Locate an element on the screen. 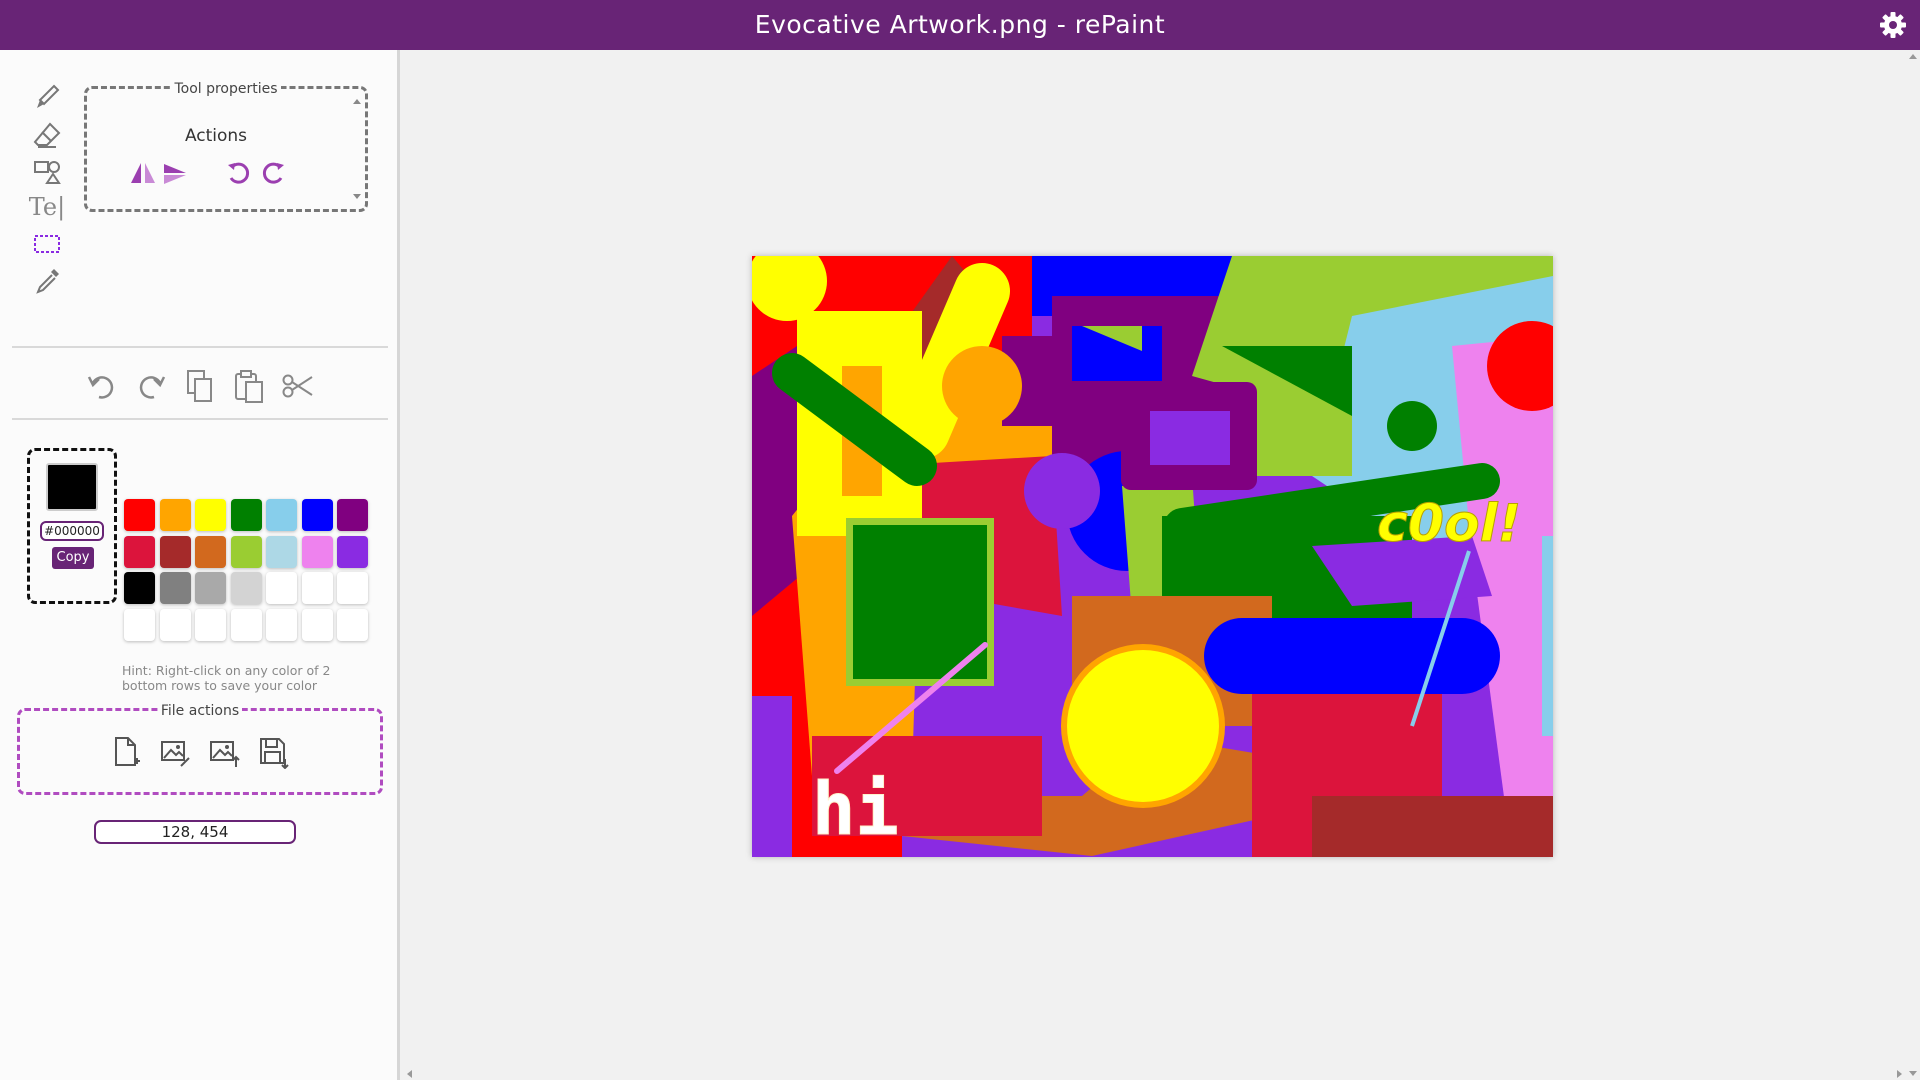  text-tool-icon: Te| is located at coordinates (47, 207).